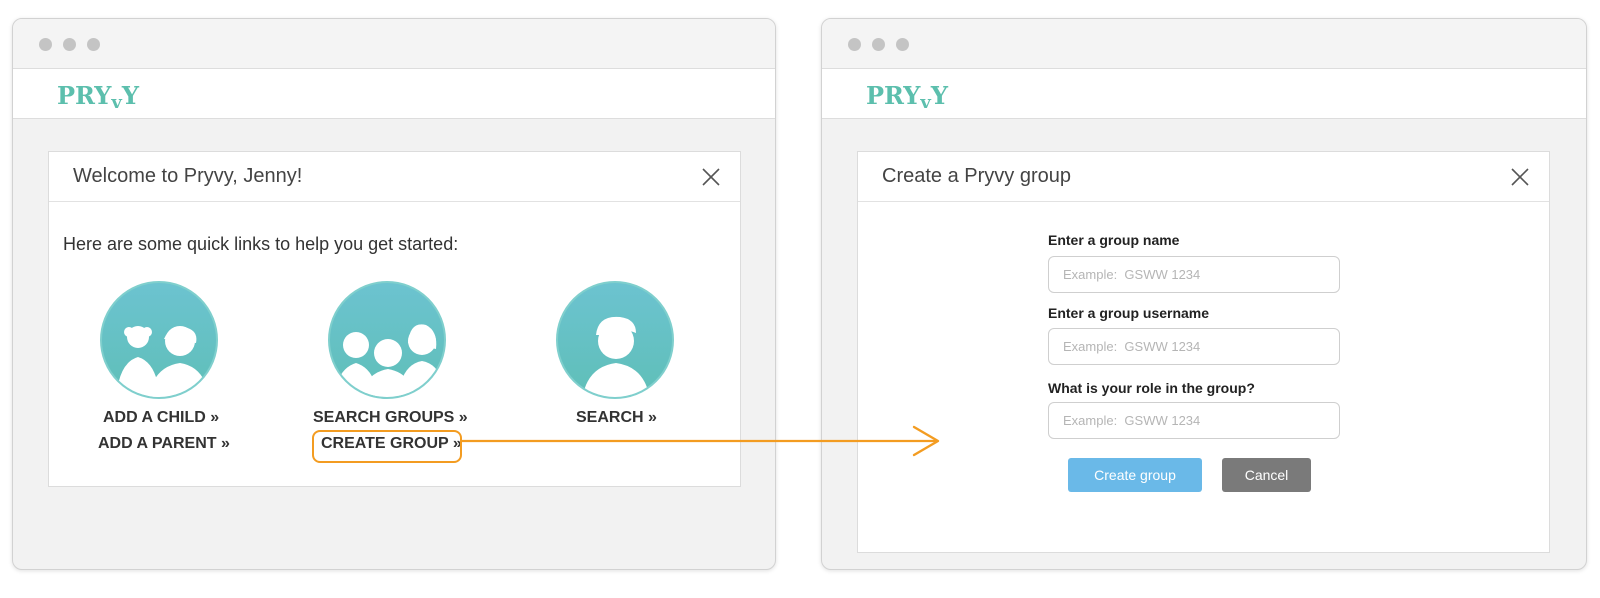  Describe the element at coordinates (1194, 420) in the screenshot. I see `group-role-input` at that location.